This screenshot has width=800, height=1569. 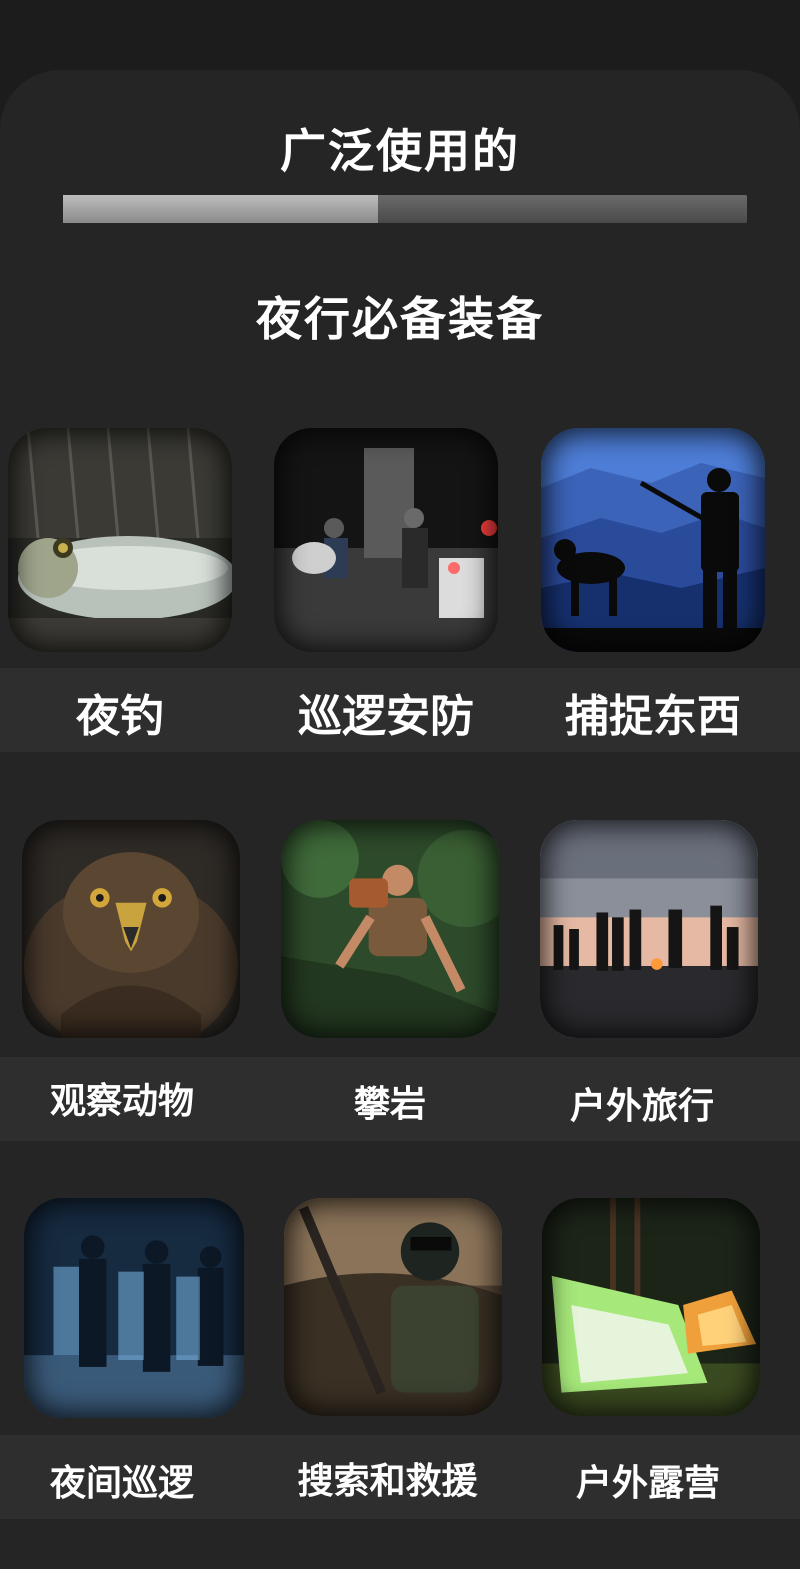 What do you see at coordinates (389, 1104) in the screenshot?
I see `item-label: 攀岩` at bounding box center [389, 1104].